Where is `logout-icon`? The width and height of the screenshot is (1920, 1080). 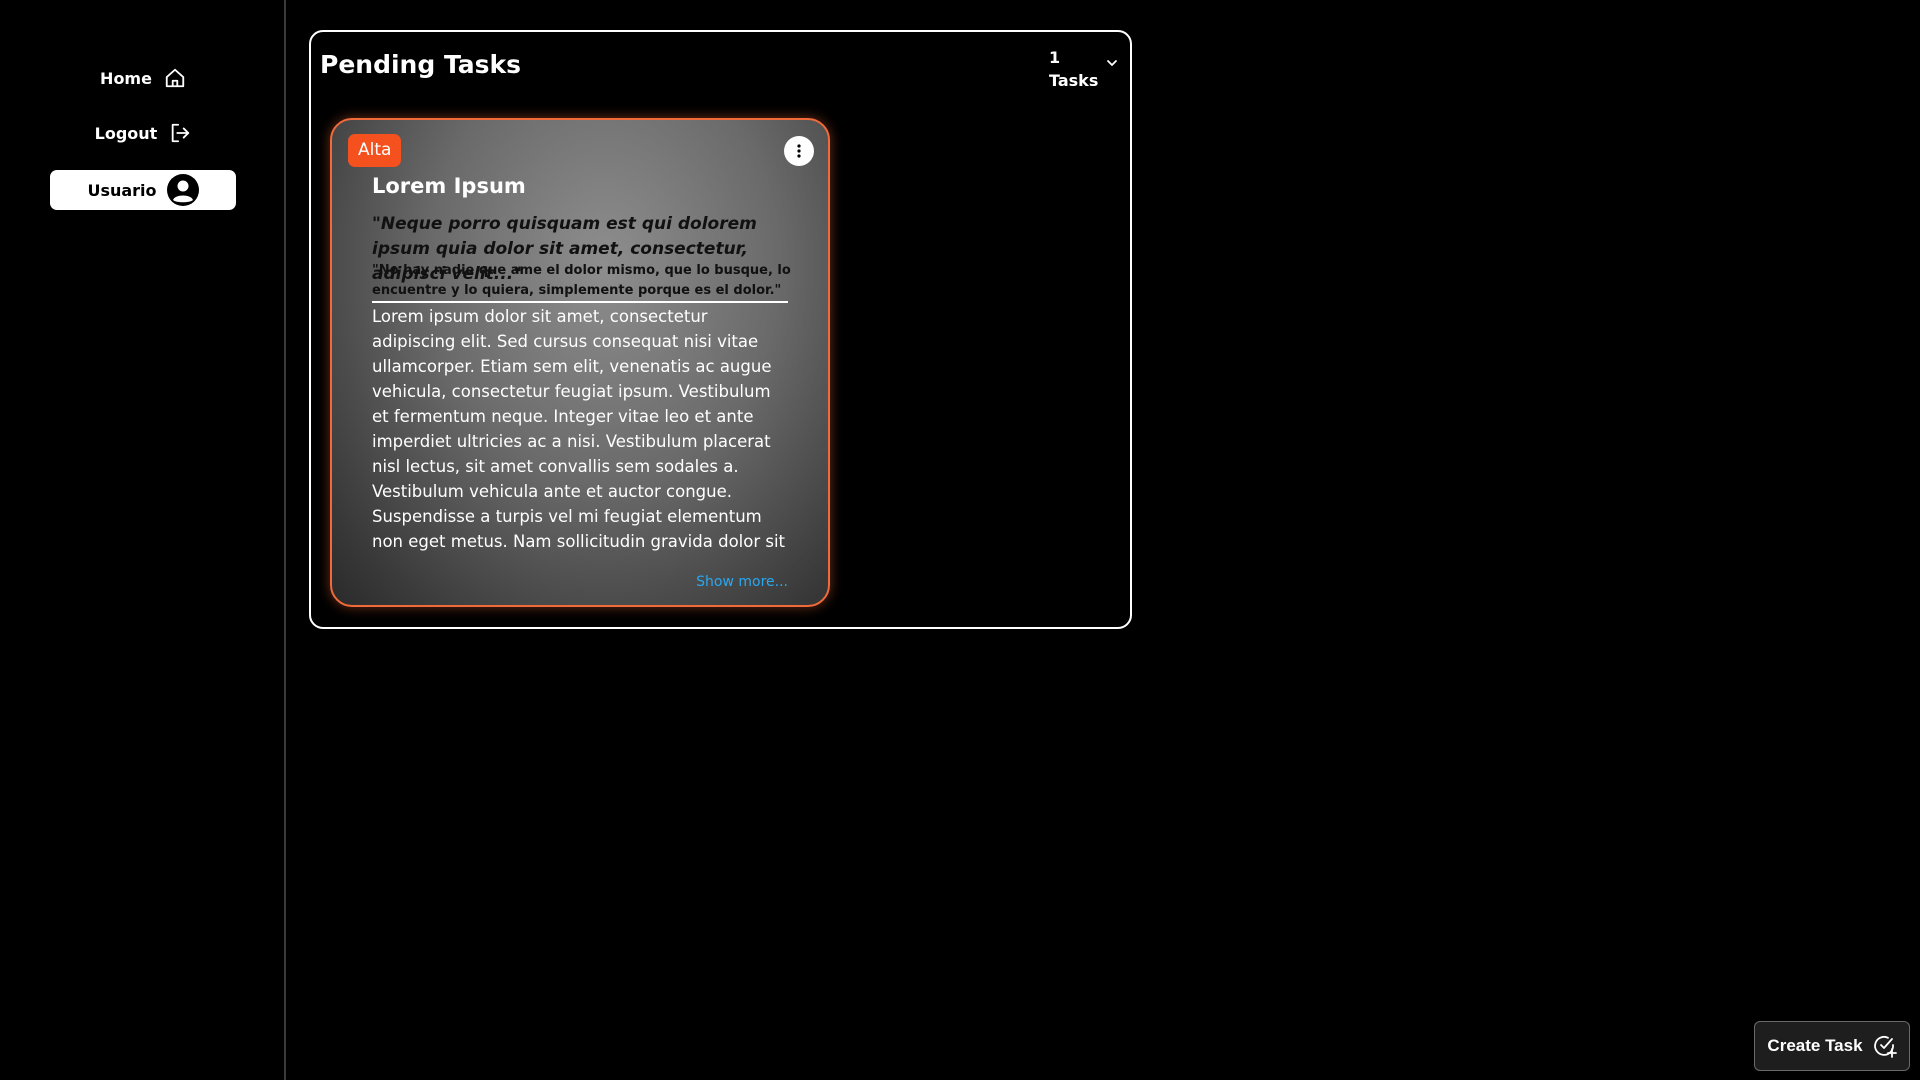
logout-icon is located at coordinates (181, 133).